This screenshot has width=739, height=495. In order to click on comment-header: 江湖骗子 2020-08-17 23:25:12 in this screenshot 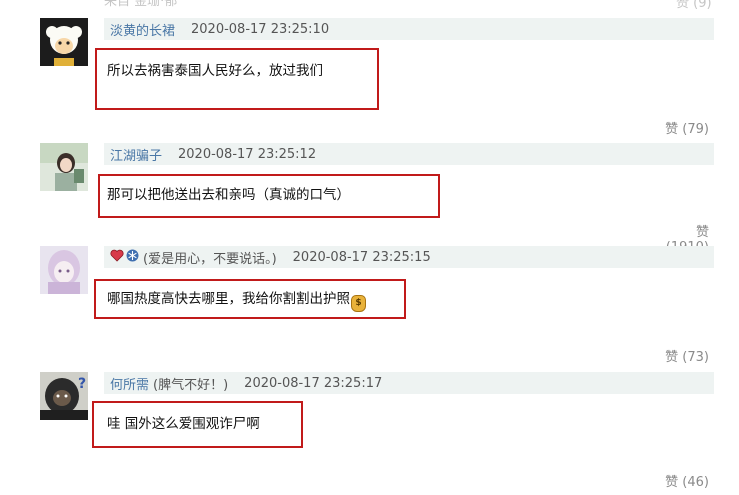, I will do `click(409, 154)`.